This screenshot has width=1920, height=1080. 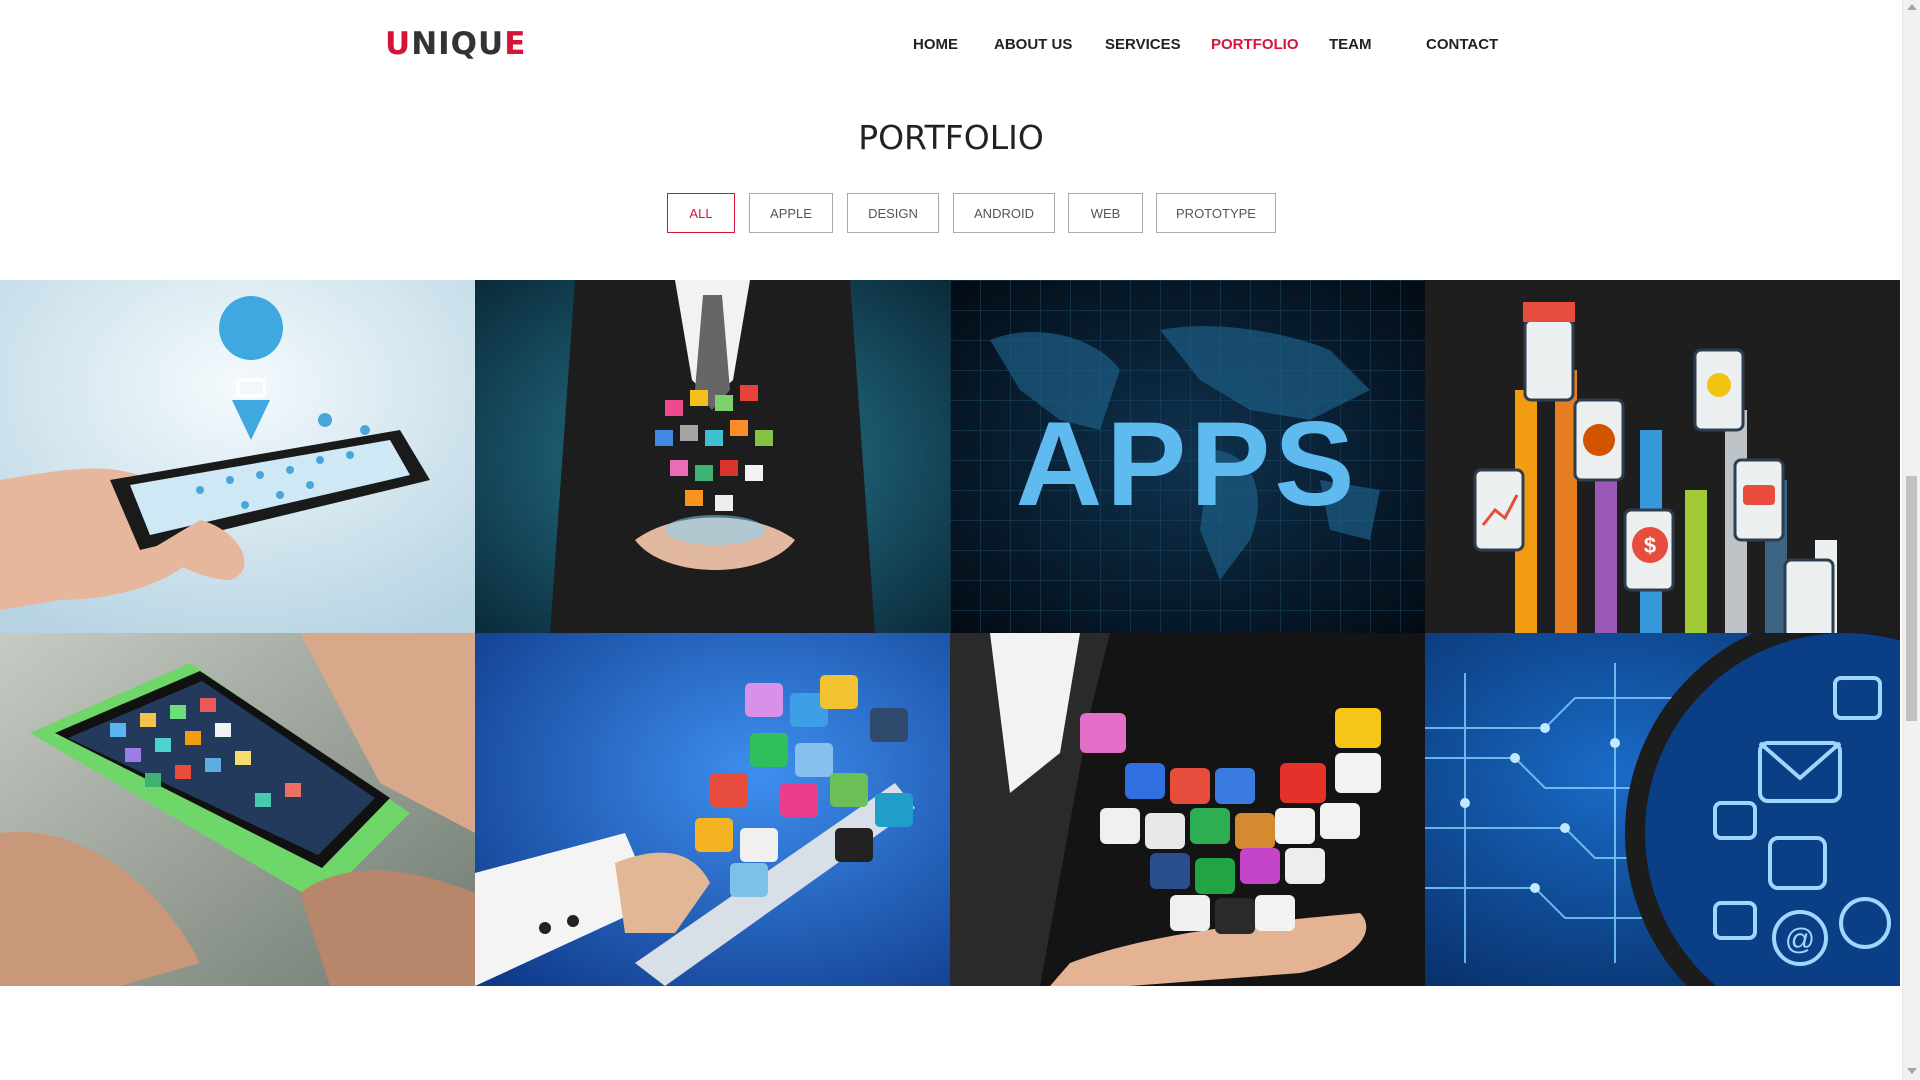 I want to click on section-title: PORTFOLIO, so click(x=951, y=137).